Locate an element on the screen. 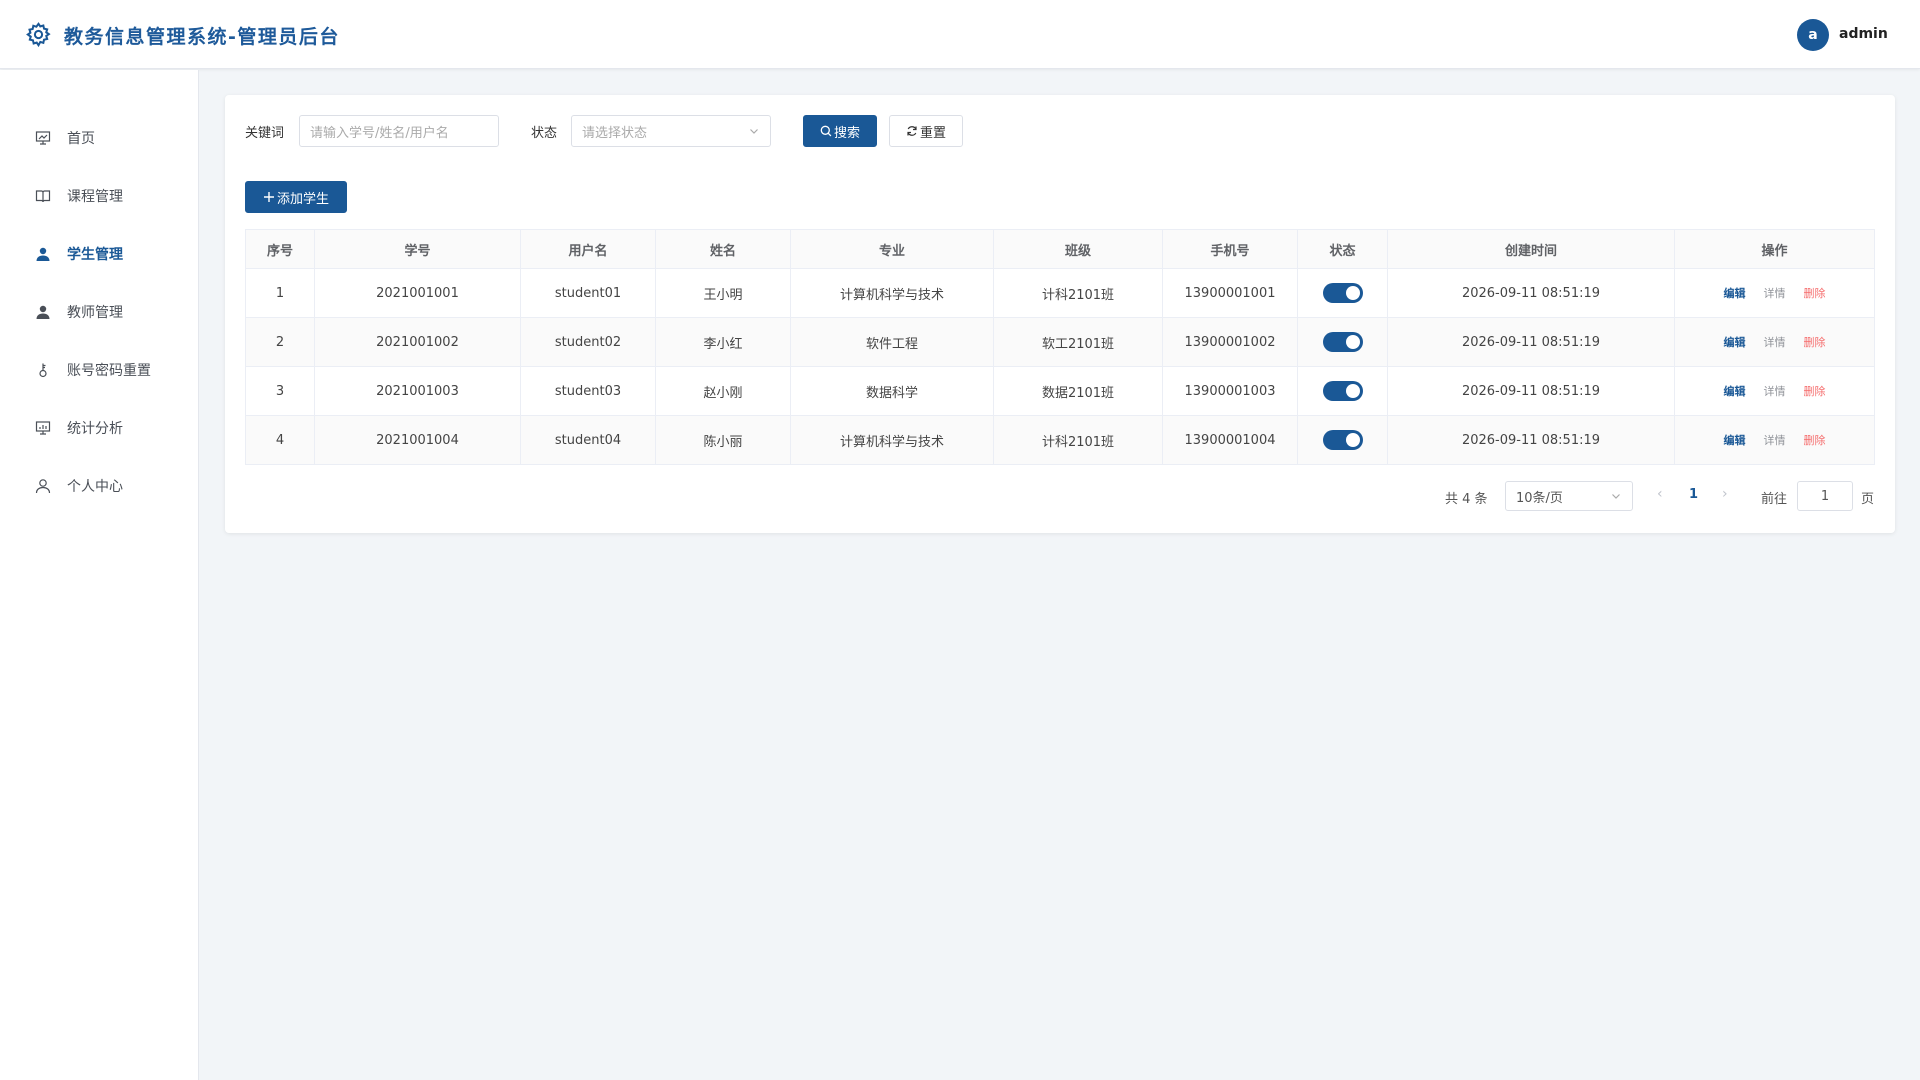  cell-student-no: 2021001003 is located at coordinates (417, 391).